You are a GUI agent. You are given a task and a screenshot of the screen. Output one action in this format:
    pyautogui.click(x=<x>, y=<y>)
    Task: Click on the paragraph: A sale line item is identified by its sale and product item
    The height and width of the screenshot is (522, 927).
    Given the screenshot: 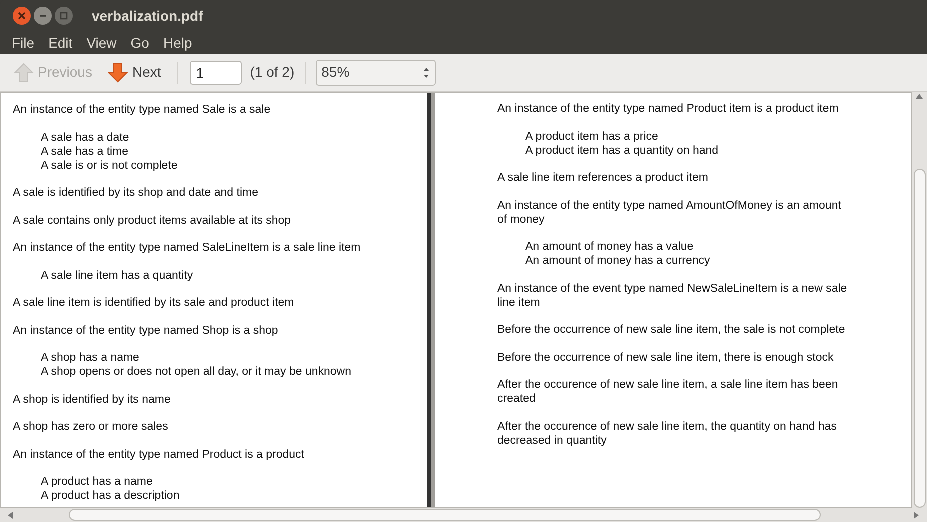 What is the action you would take?
    pyautogui.click(x=154, y=303)
    